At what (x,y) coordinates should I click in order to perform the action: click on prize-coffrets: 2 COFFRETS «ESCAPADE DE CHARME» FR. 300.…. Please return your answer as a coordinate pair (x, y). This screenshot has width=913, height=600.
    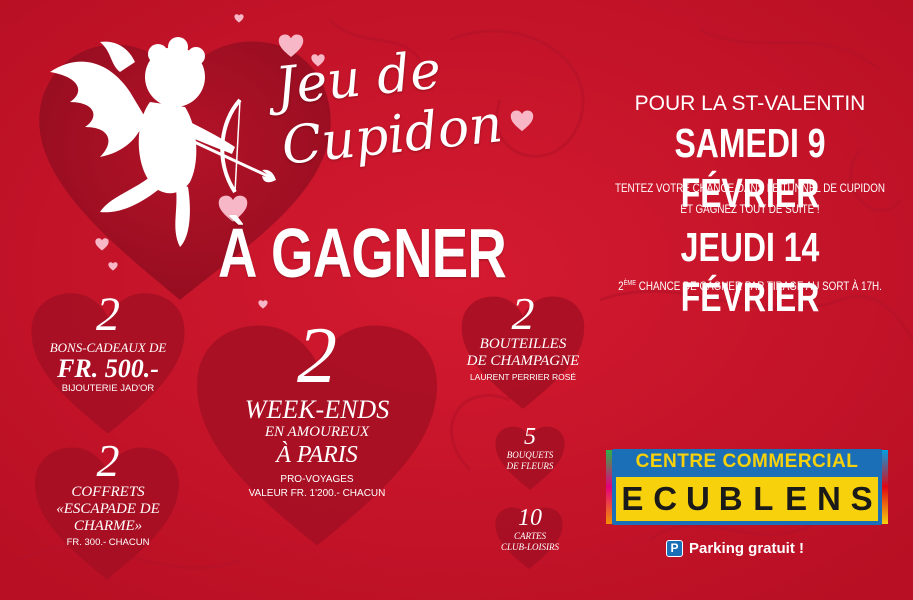
    Looking at the image, I should click on (108, 494).